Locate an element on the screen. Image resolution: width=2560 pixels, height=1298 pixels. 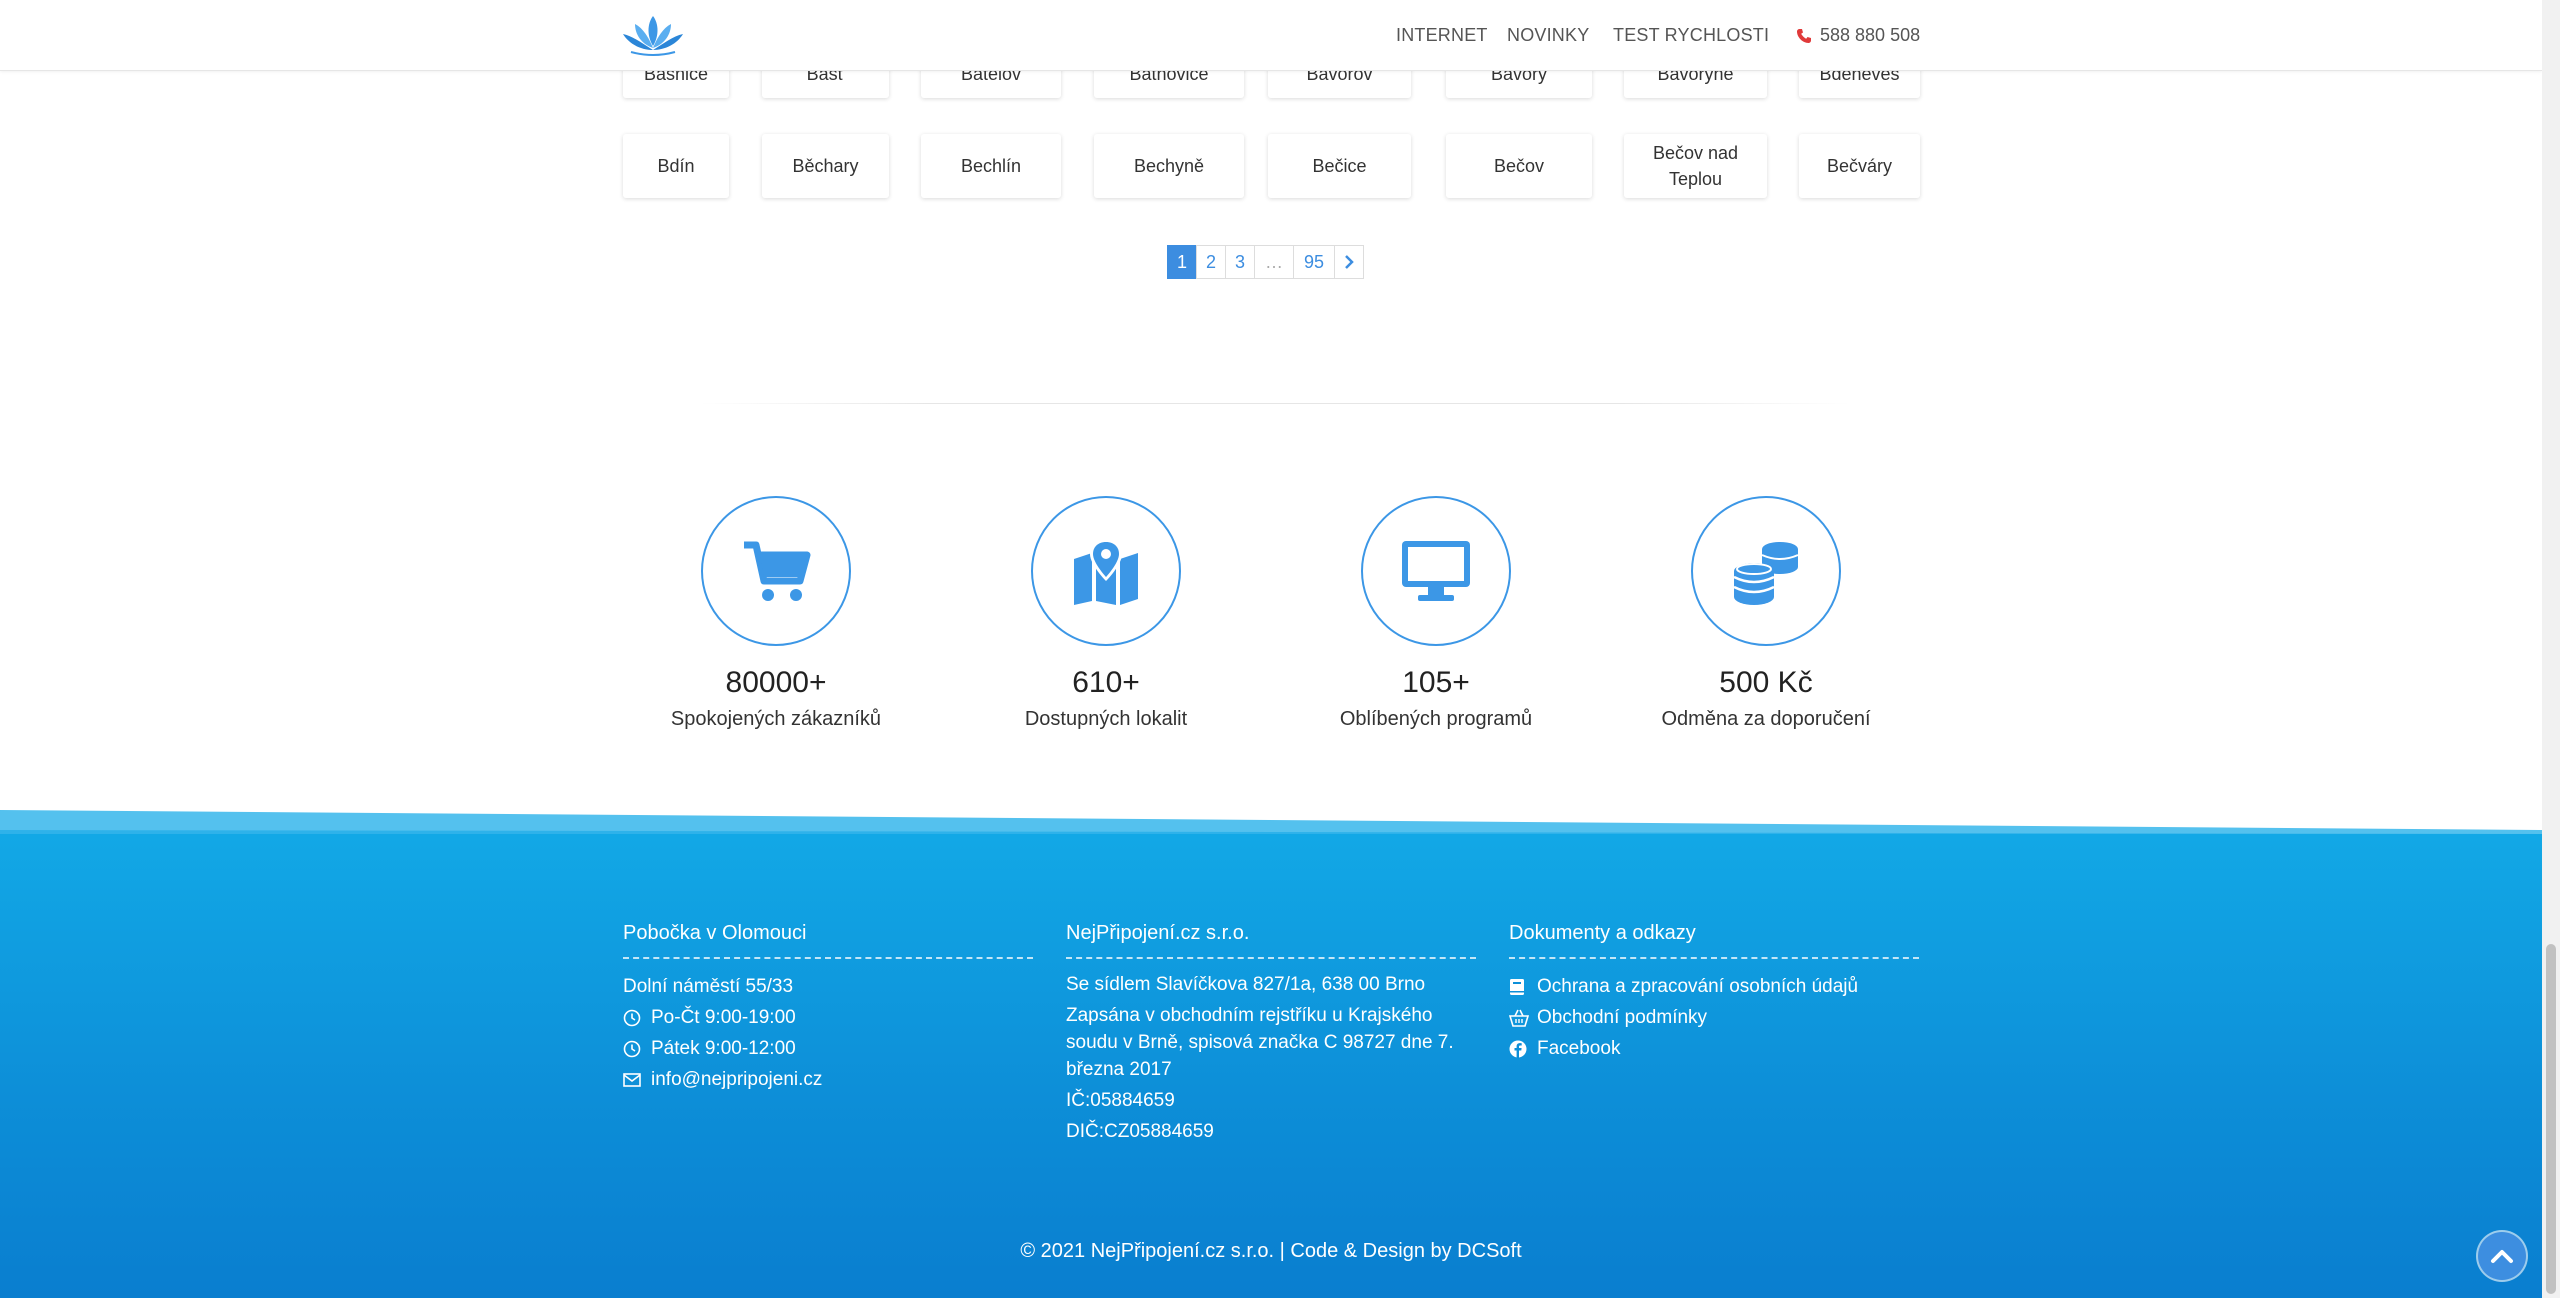
stat-locations: 610+ Dostupných lokalit is located at coordinates (1106, 613).